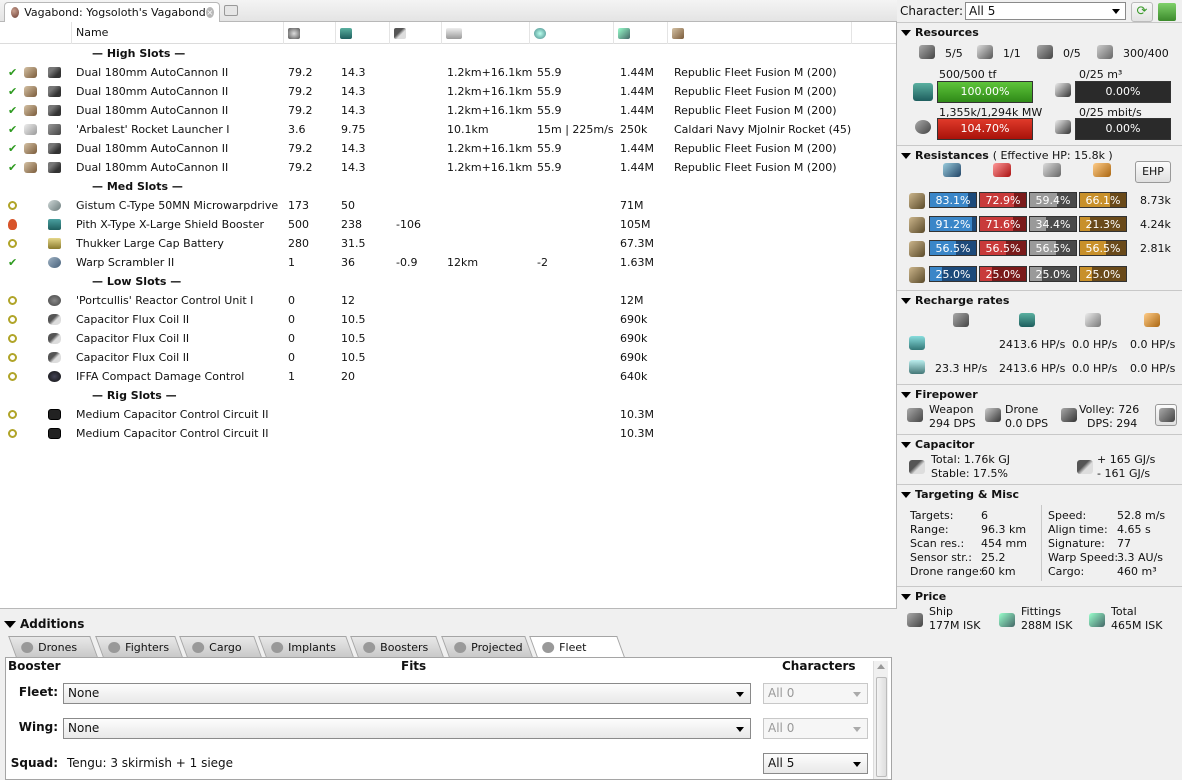 The height and width of the screenshot is (780, 1182). I want to click on squad-booster-fit: Tengu: 3 skirmish + 1 siege, so click(150, 763).